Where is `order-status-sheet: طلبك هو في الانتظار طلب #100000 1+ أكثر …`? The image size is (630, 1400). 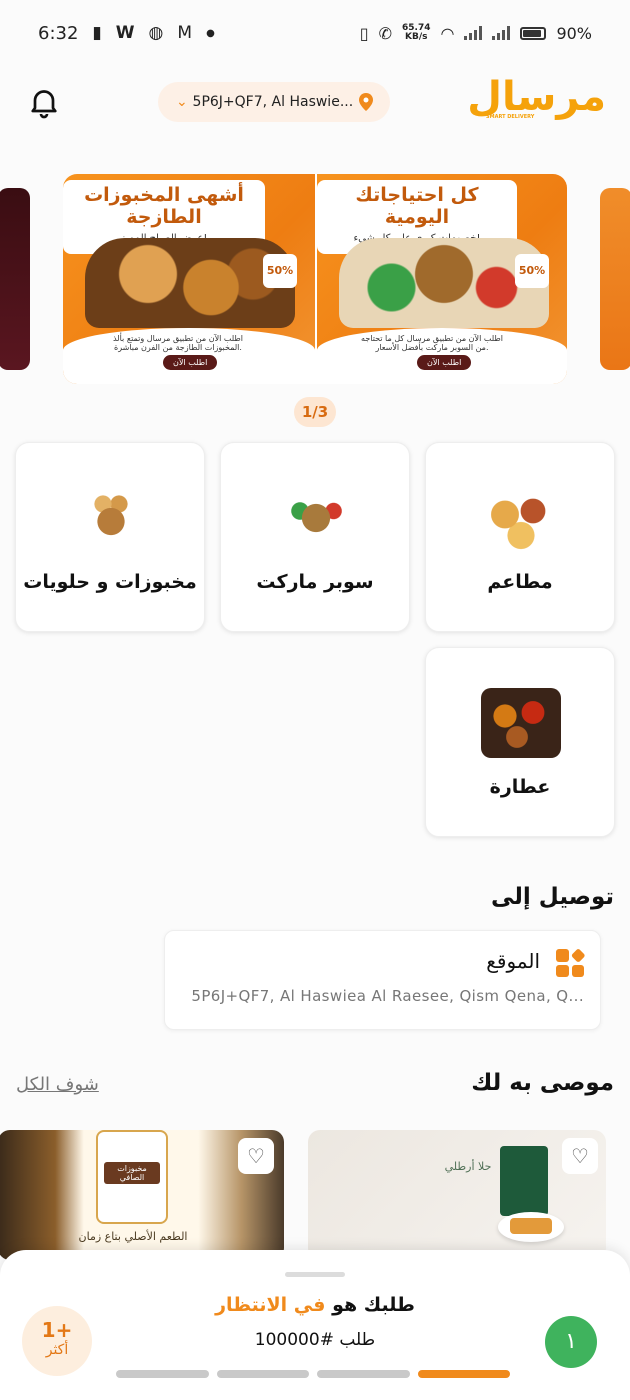 order-status-sheet: طلبك هو في الانتظار طلب #100000 1+ أكثر … is located at coordinates (315, 1325).